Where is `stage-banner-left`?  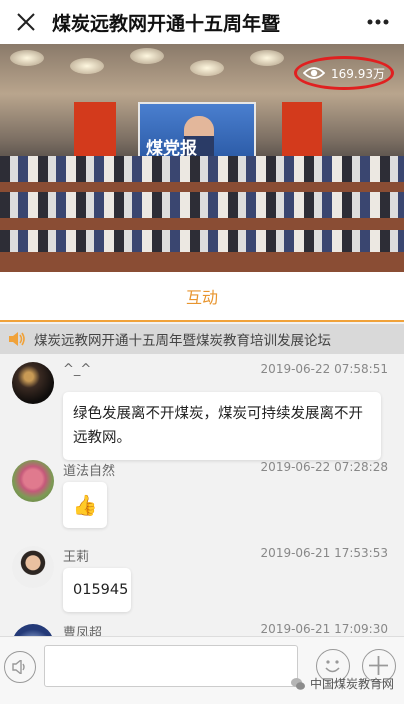
stage-banner-left is located at coordinates (95, 133).